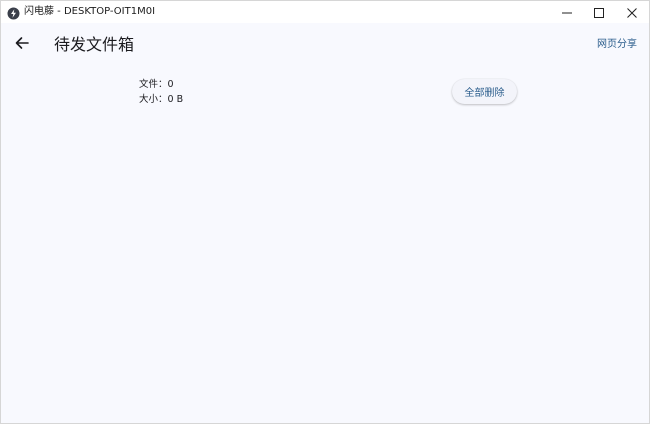 This screenshot has width=650, height=424. I want to click on total-size-value: 0 B, so click(175, 99).